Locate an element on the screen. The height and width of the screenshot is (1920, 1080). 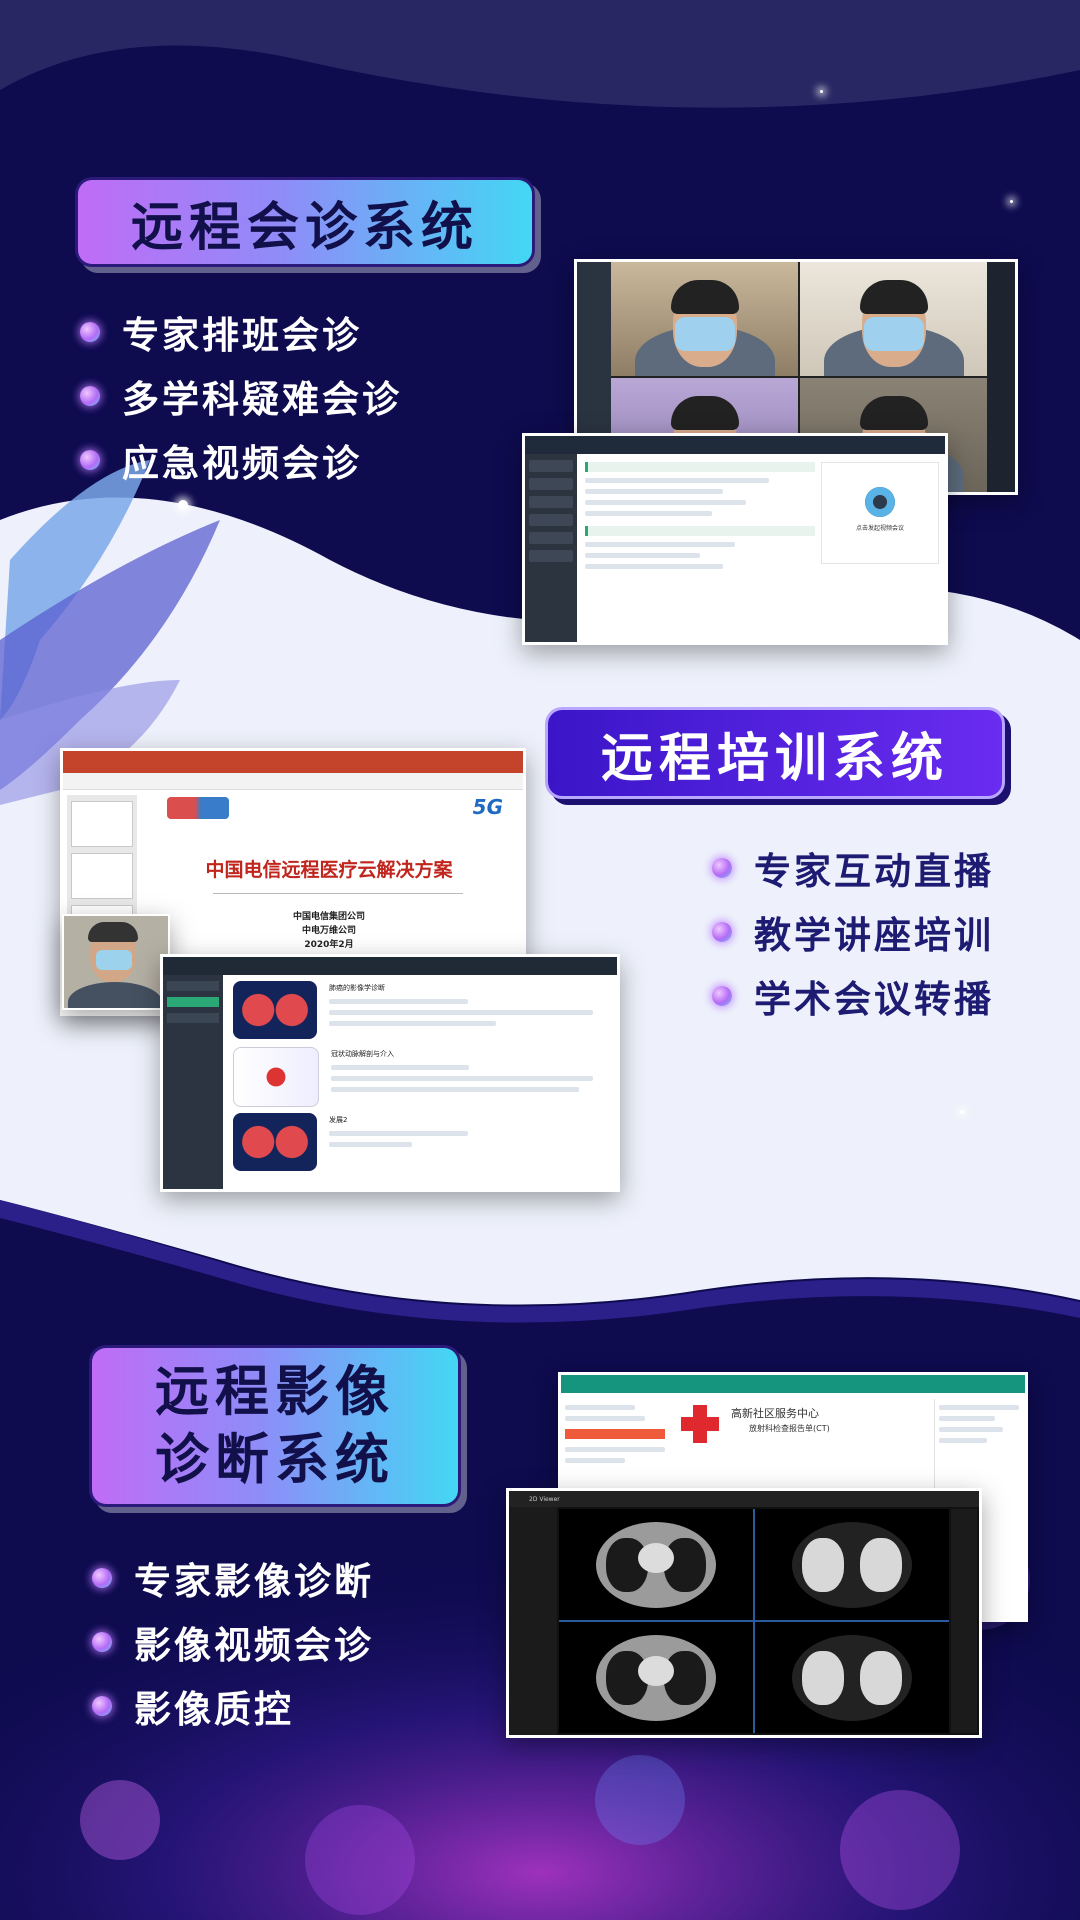
slide-title: 中国电信远程医疗云解决方案 is located at coordinates (329, 870).